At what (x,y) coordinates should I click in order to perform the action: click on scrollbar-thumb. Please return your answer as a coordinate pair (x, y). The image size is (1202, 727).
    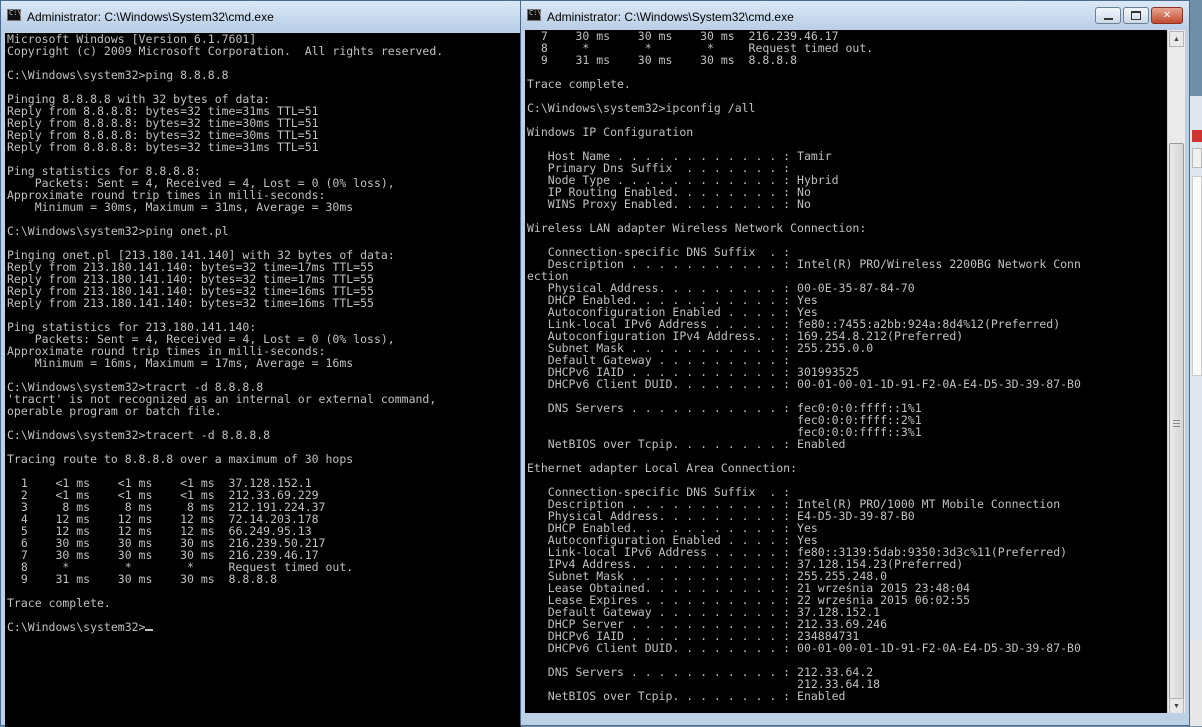
    Looking at the image, I should click on (1176, 423).